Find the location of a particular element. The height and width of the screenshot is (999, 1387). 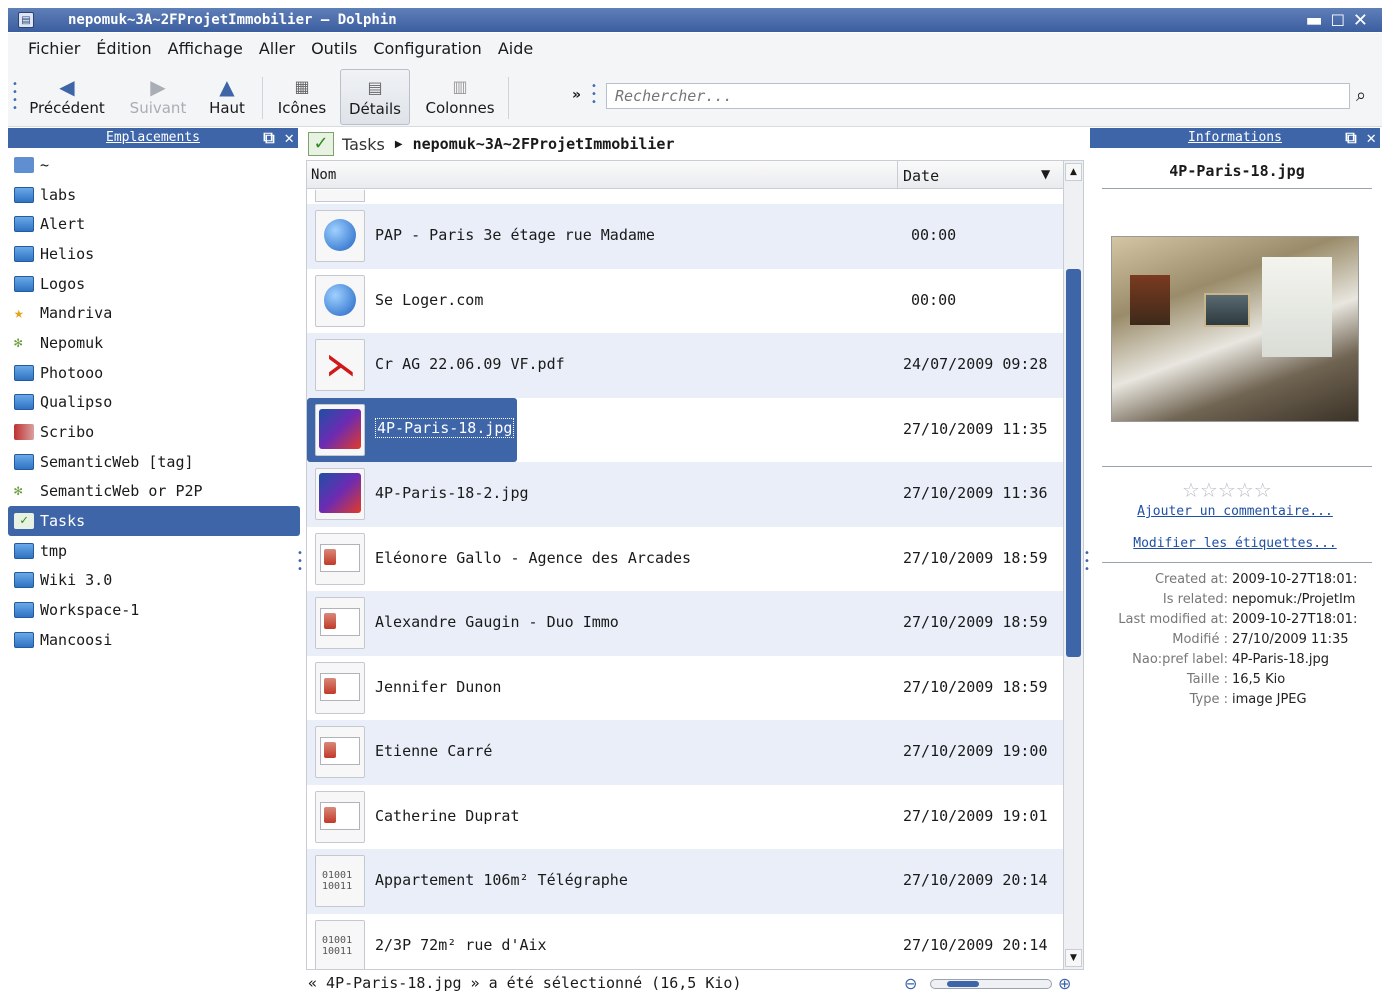

zoom-out-icon: ⊖ is located at coordinates (910, 983).